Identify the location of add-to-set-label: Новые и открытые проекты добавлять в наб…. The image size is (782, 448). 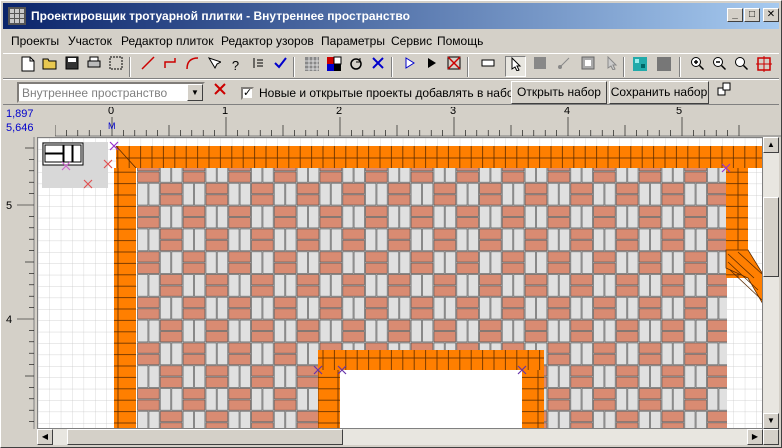
(390, 93).